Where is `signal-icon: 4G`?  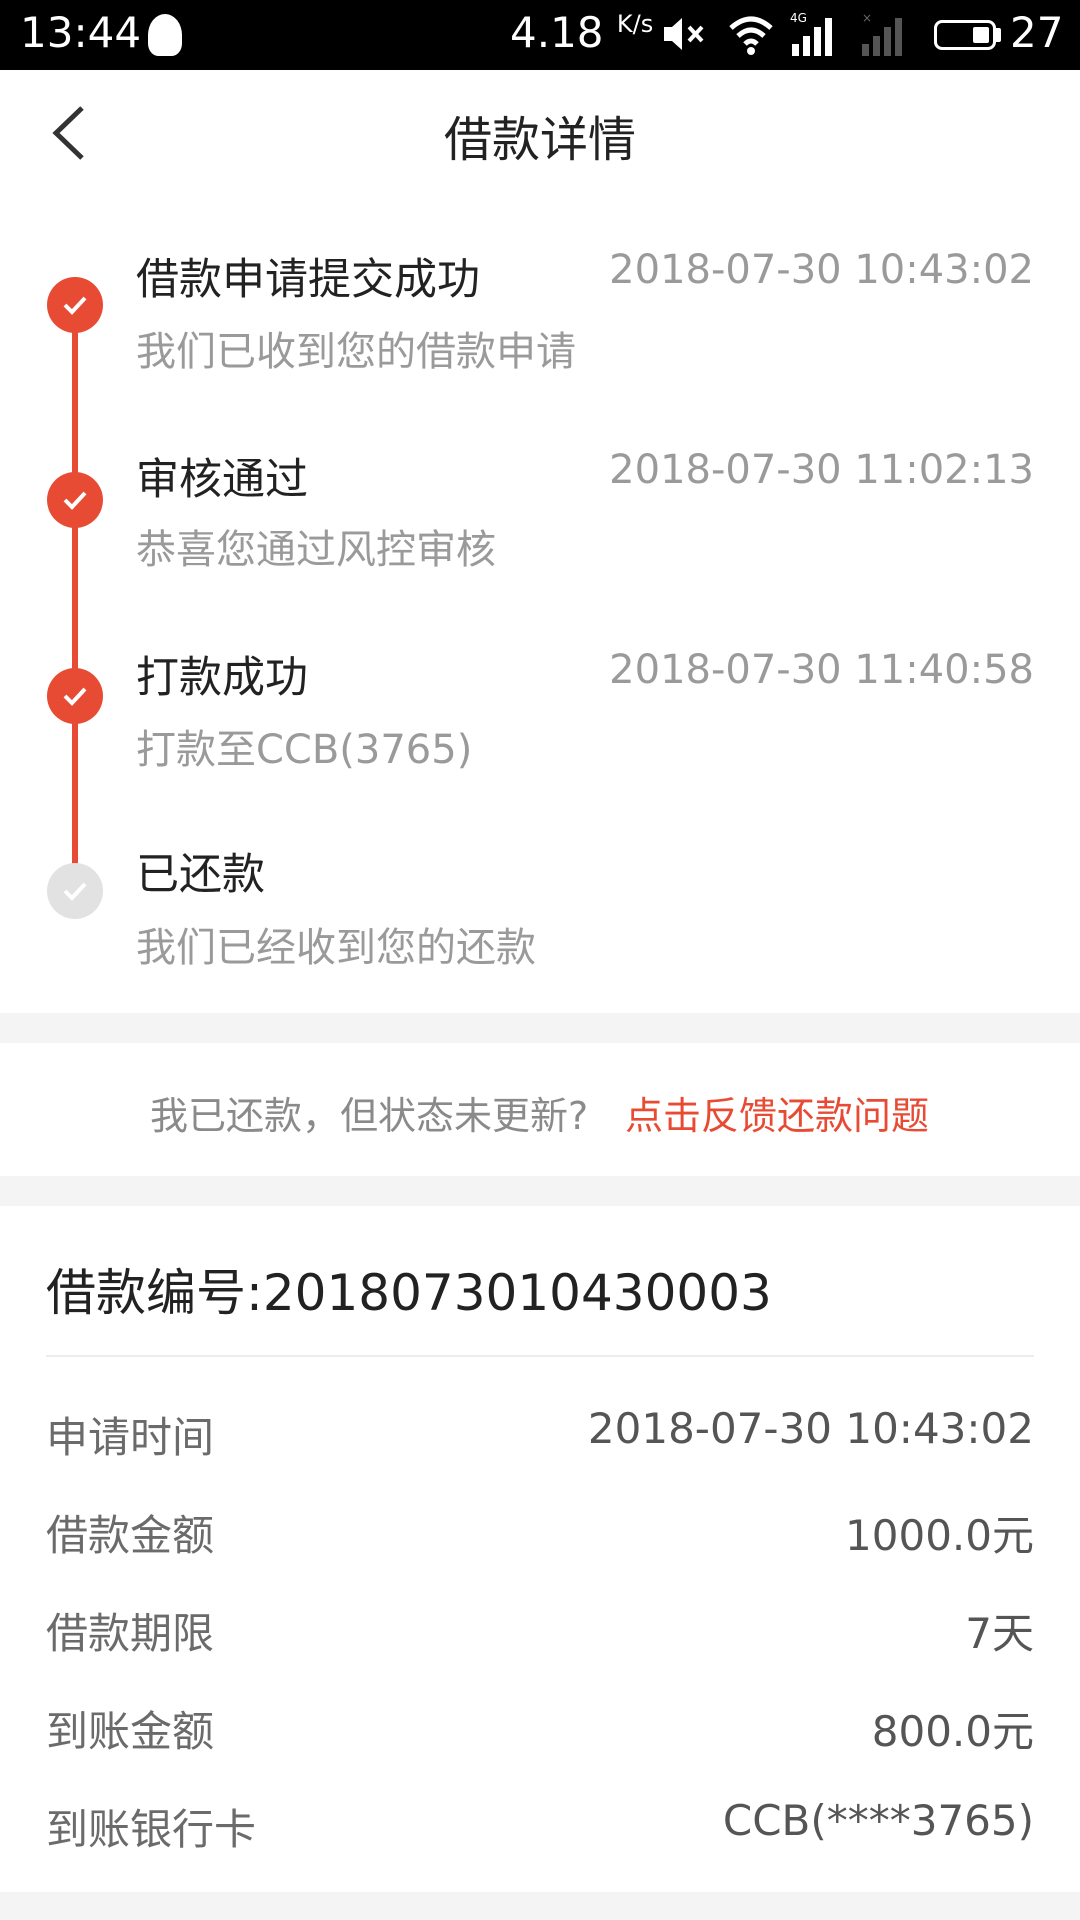 signal-icon: 4G is located at coordinates (811, 33).